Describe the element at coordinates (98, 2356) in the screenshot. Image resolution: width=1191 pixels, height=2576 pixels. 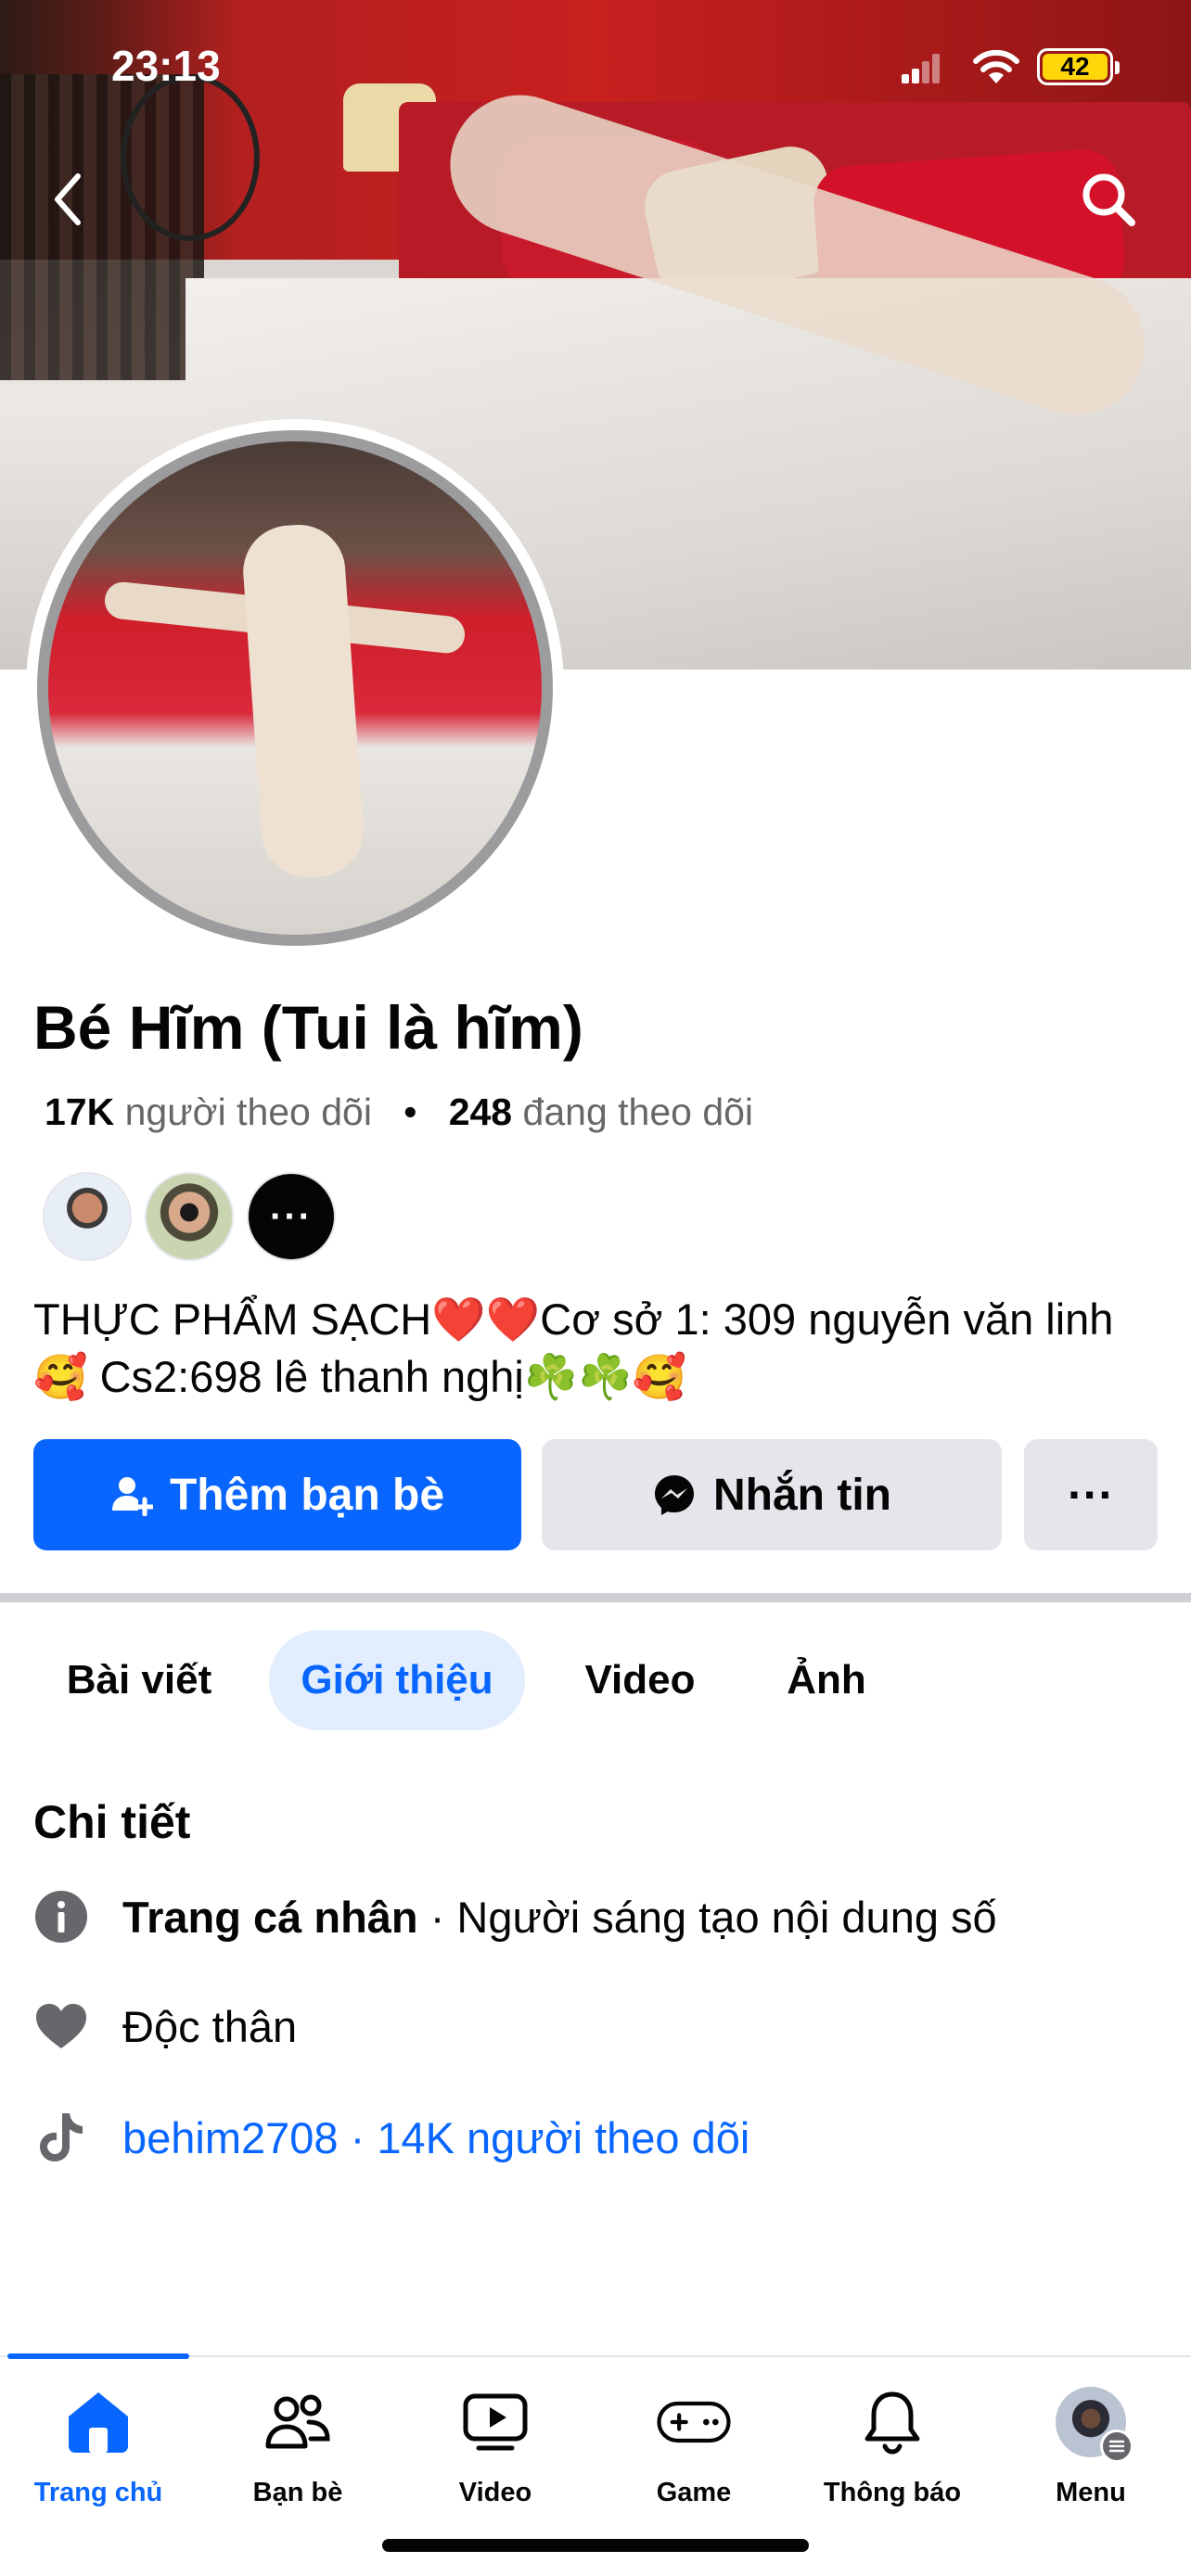
I see `active-tab-indicator` at that location.